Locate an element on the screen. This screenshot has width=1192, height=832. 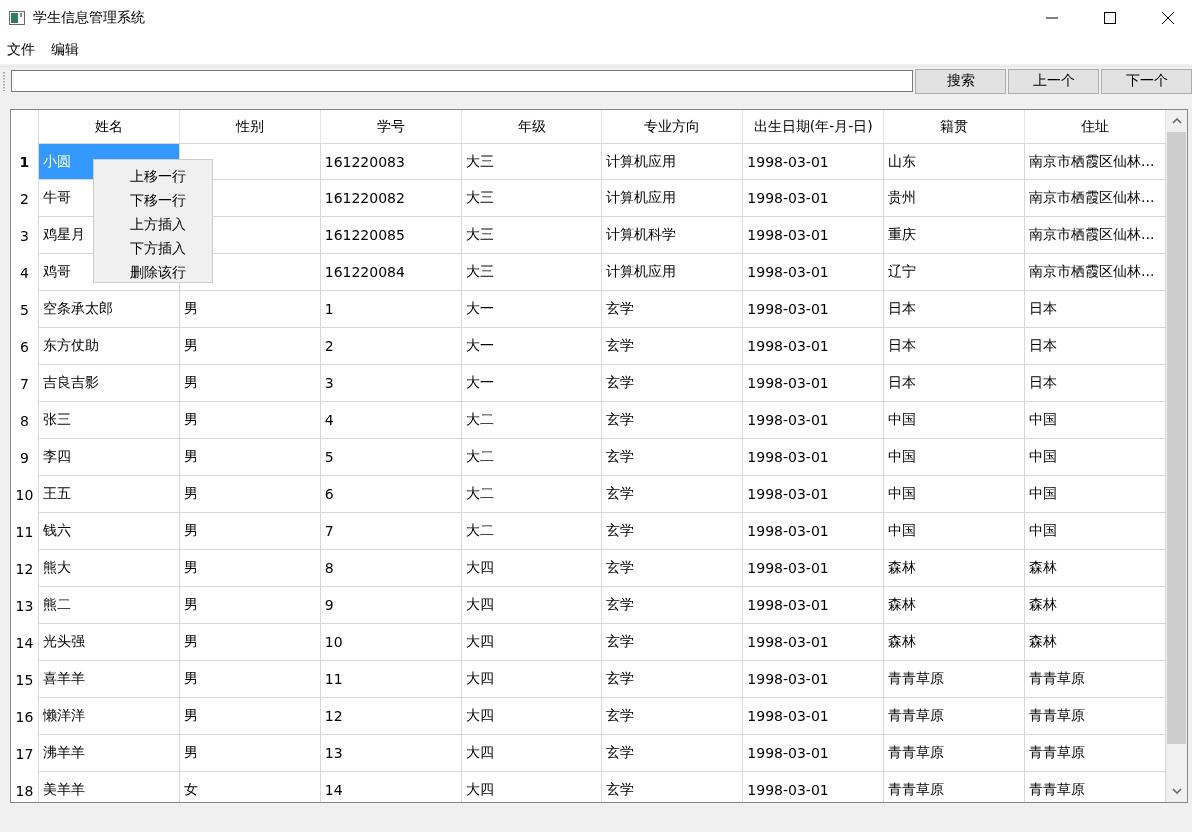
table-cell: 沸羊羊 is located at coordinates (109, 753).